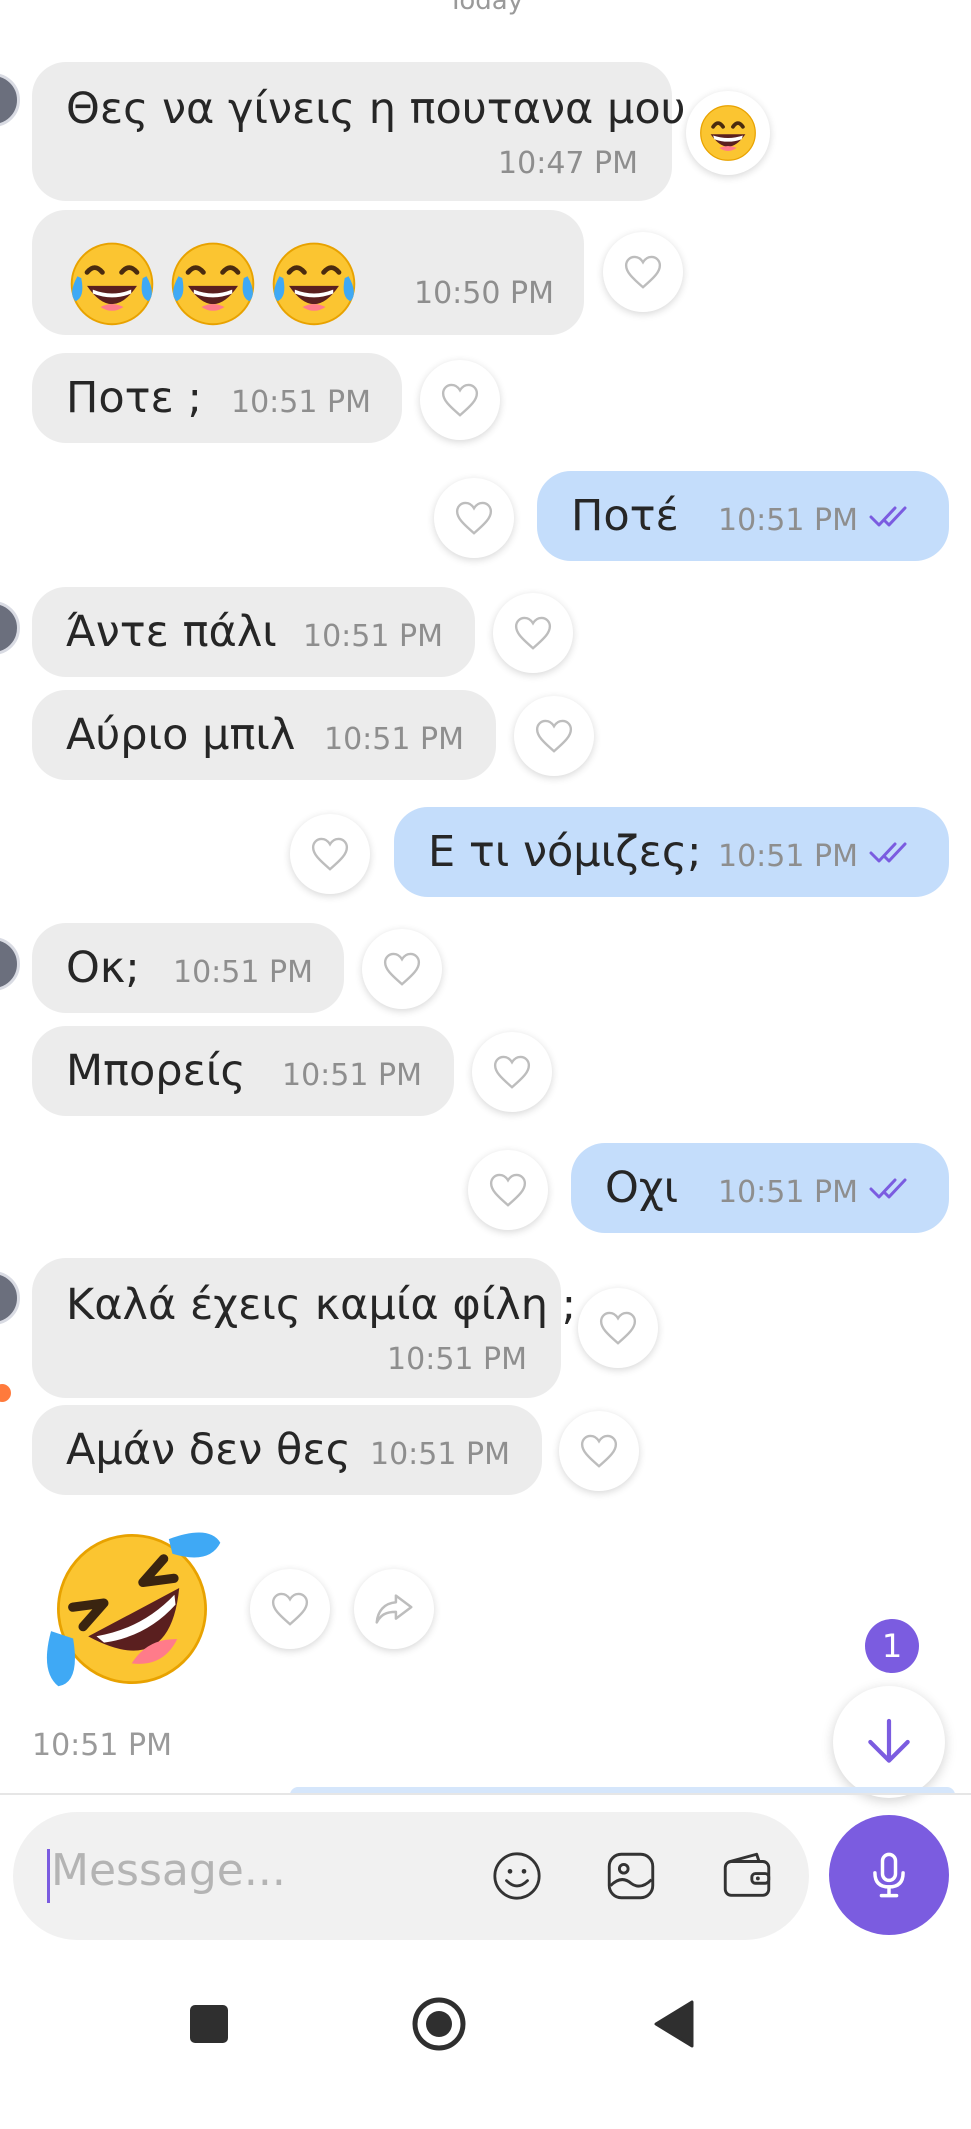 This screenshot has height=2129, width=971. I want to click on message-bubble: Ποτε ; 10:51 PM, so click(217, 398).